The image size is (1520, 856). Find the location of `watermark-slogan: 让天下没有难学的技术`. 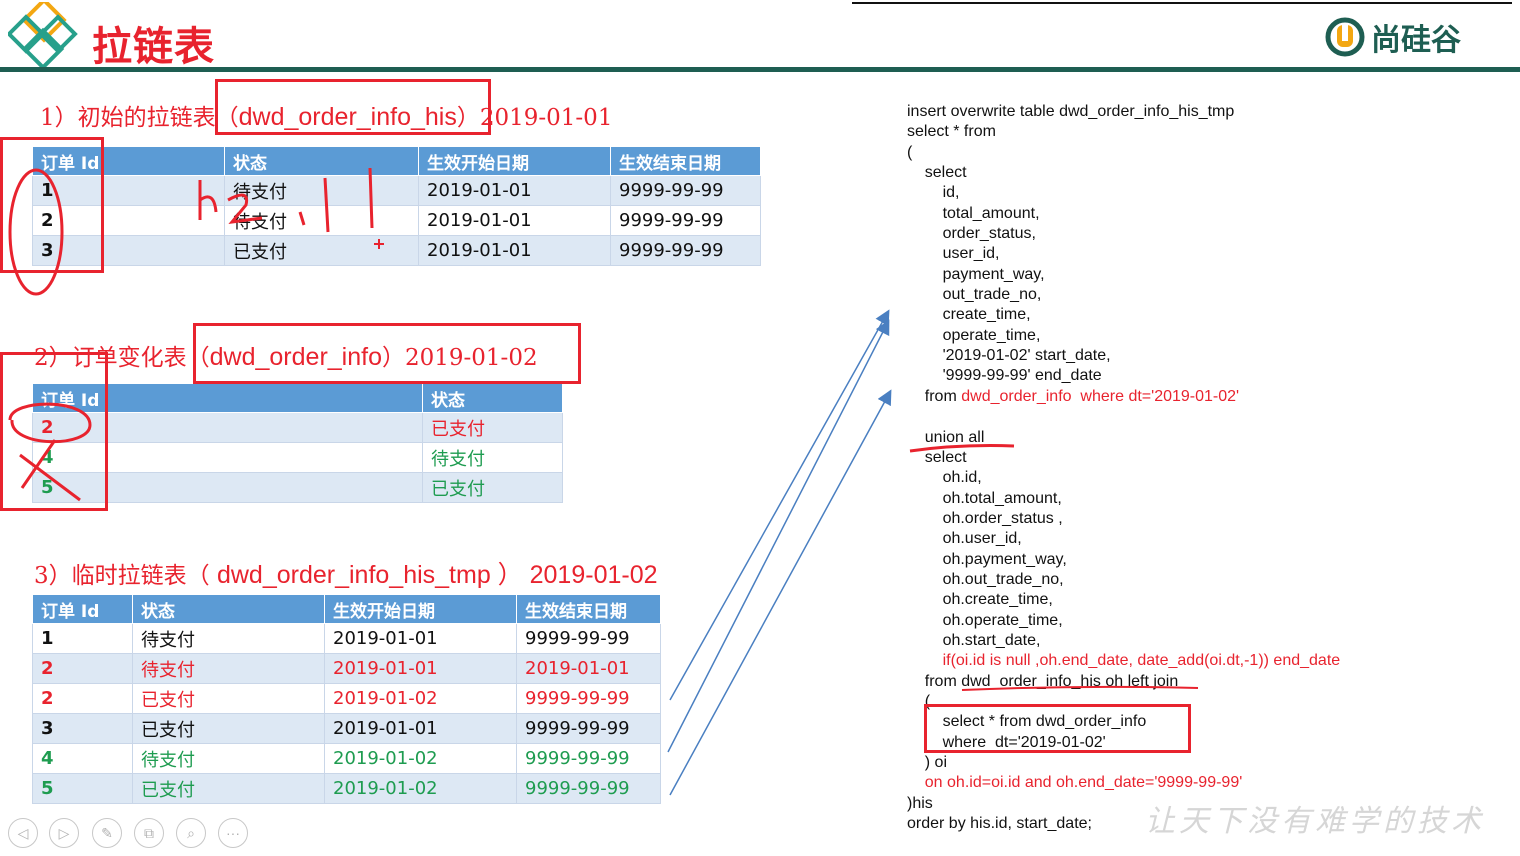

watermark-slogan: 让天下没有难学的技术 is located at coordinates (1315, 821).